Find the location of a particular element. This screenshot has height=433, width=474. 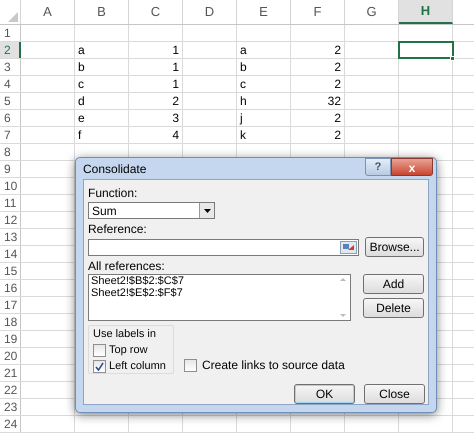

column-header: H is located at coordinates (426, 12).